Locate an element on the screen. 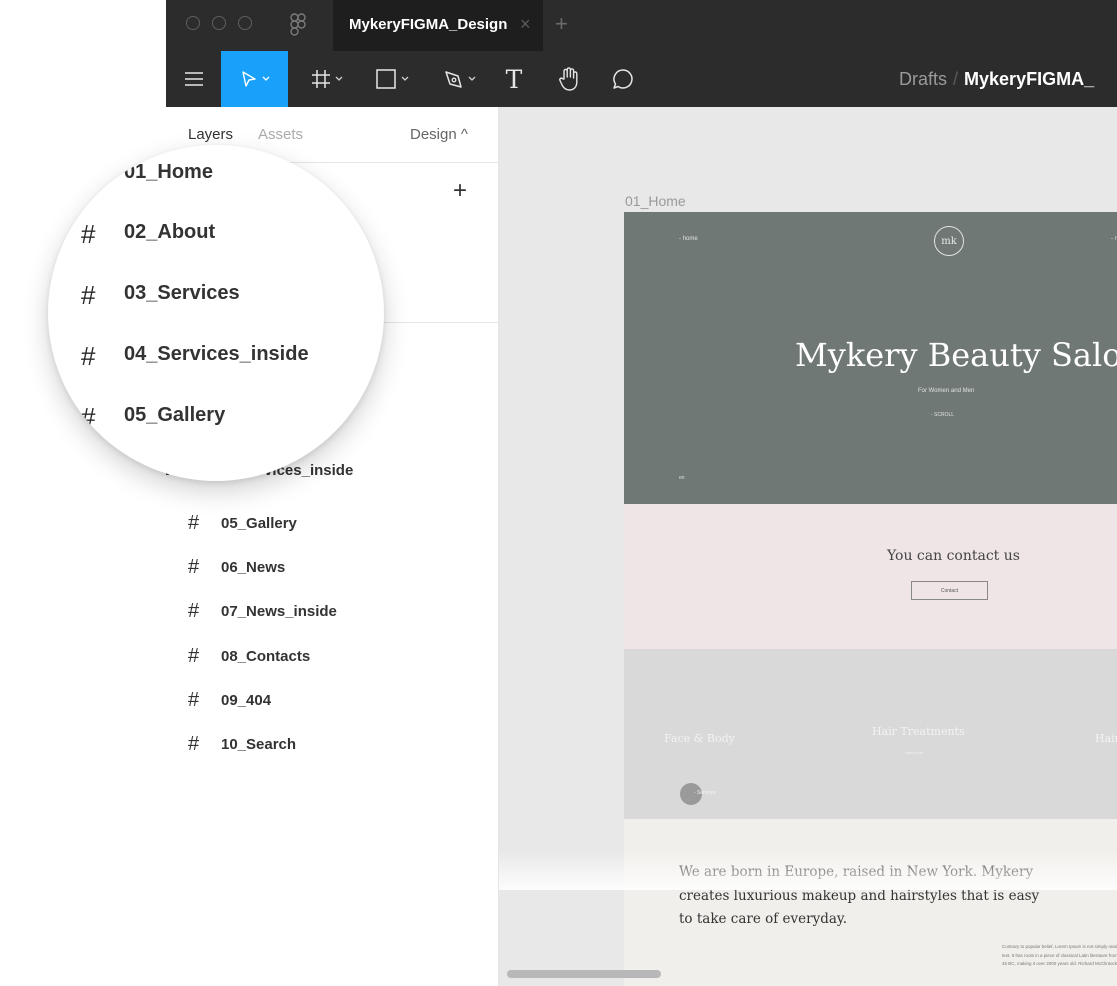 The image size is (1117, 986). tab-design: Design ^ is located at coordinates (439, 134).